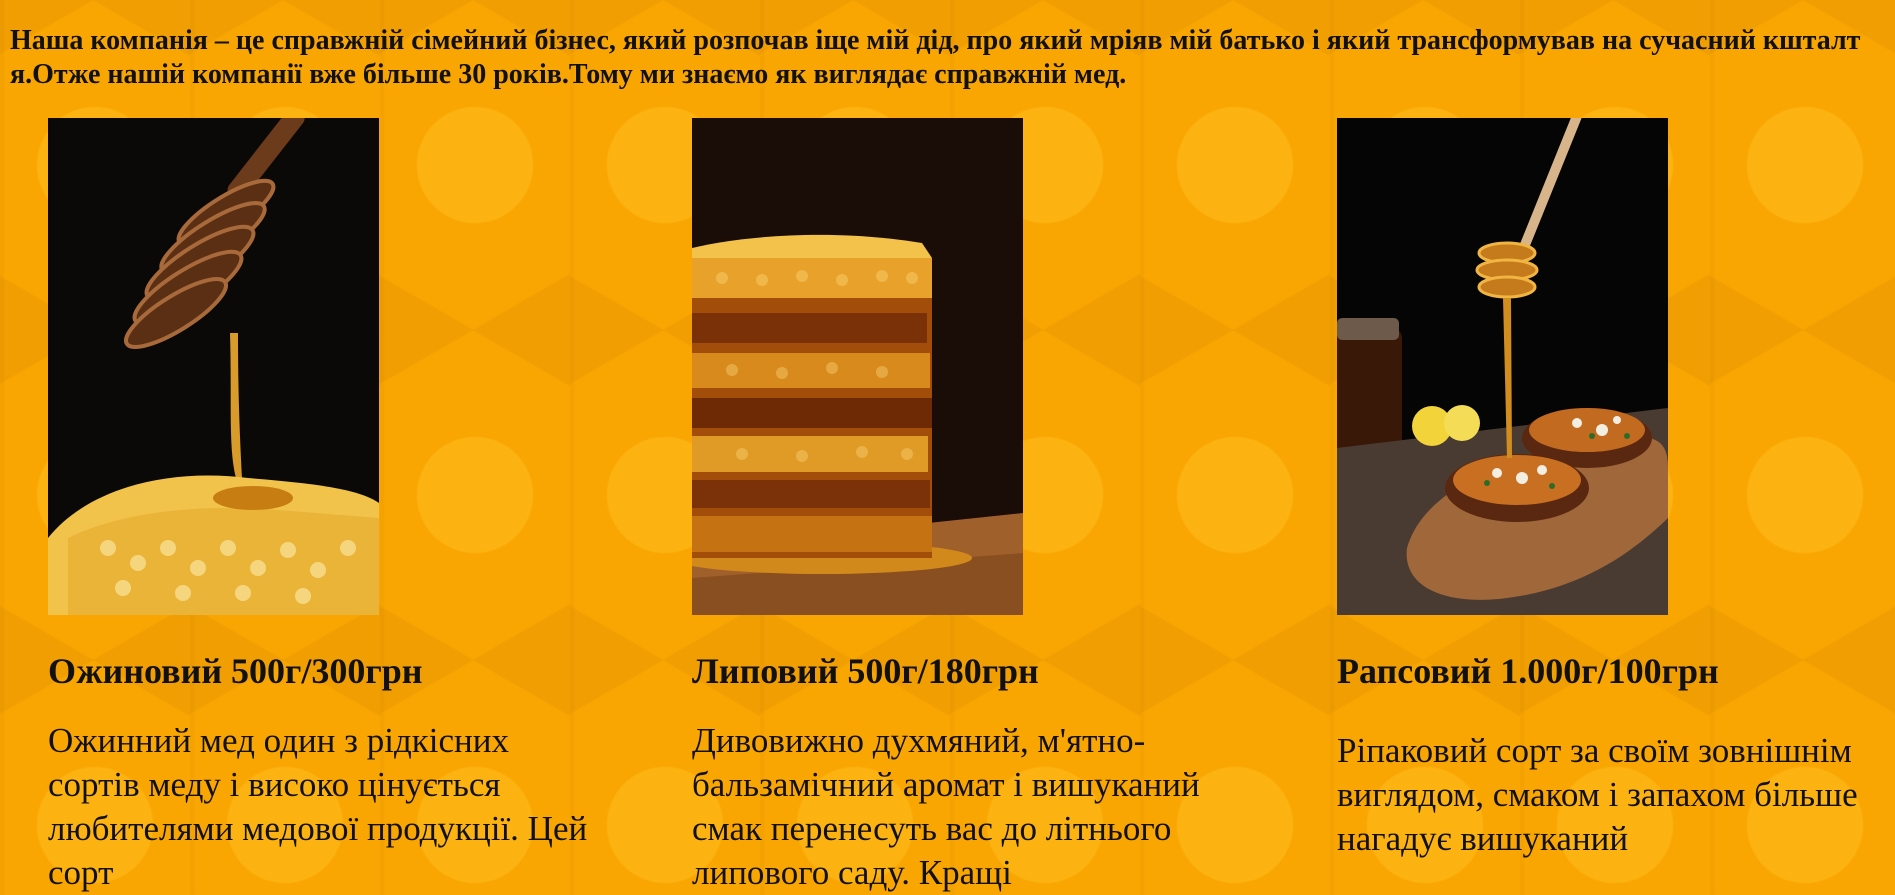 Image resolution: width=1895 pixels, height=895 pixels. I want to click on product-image-linden-honey, so click(857, 366).